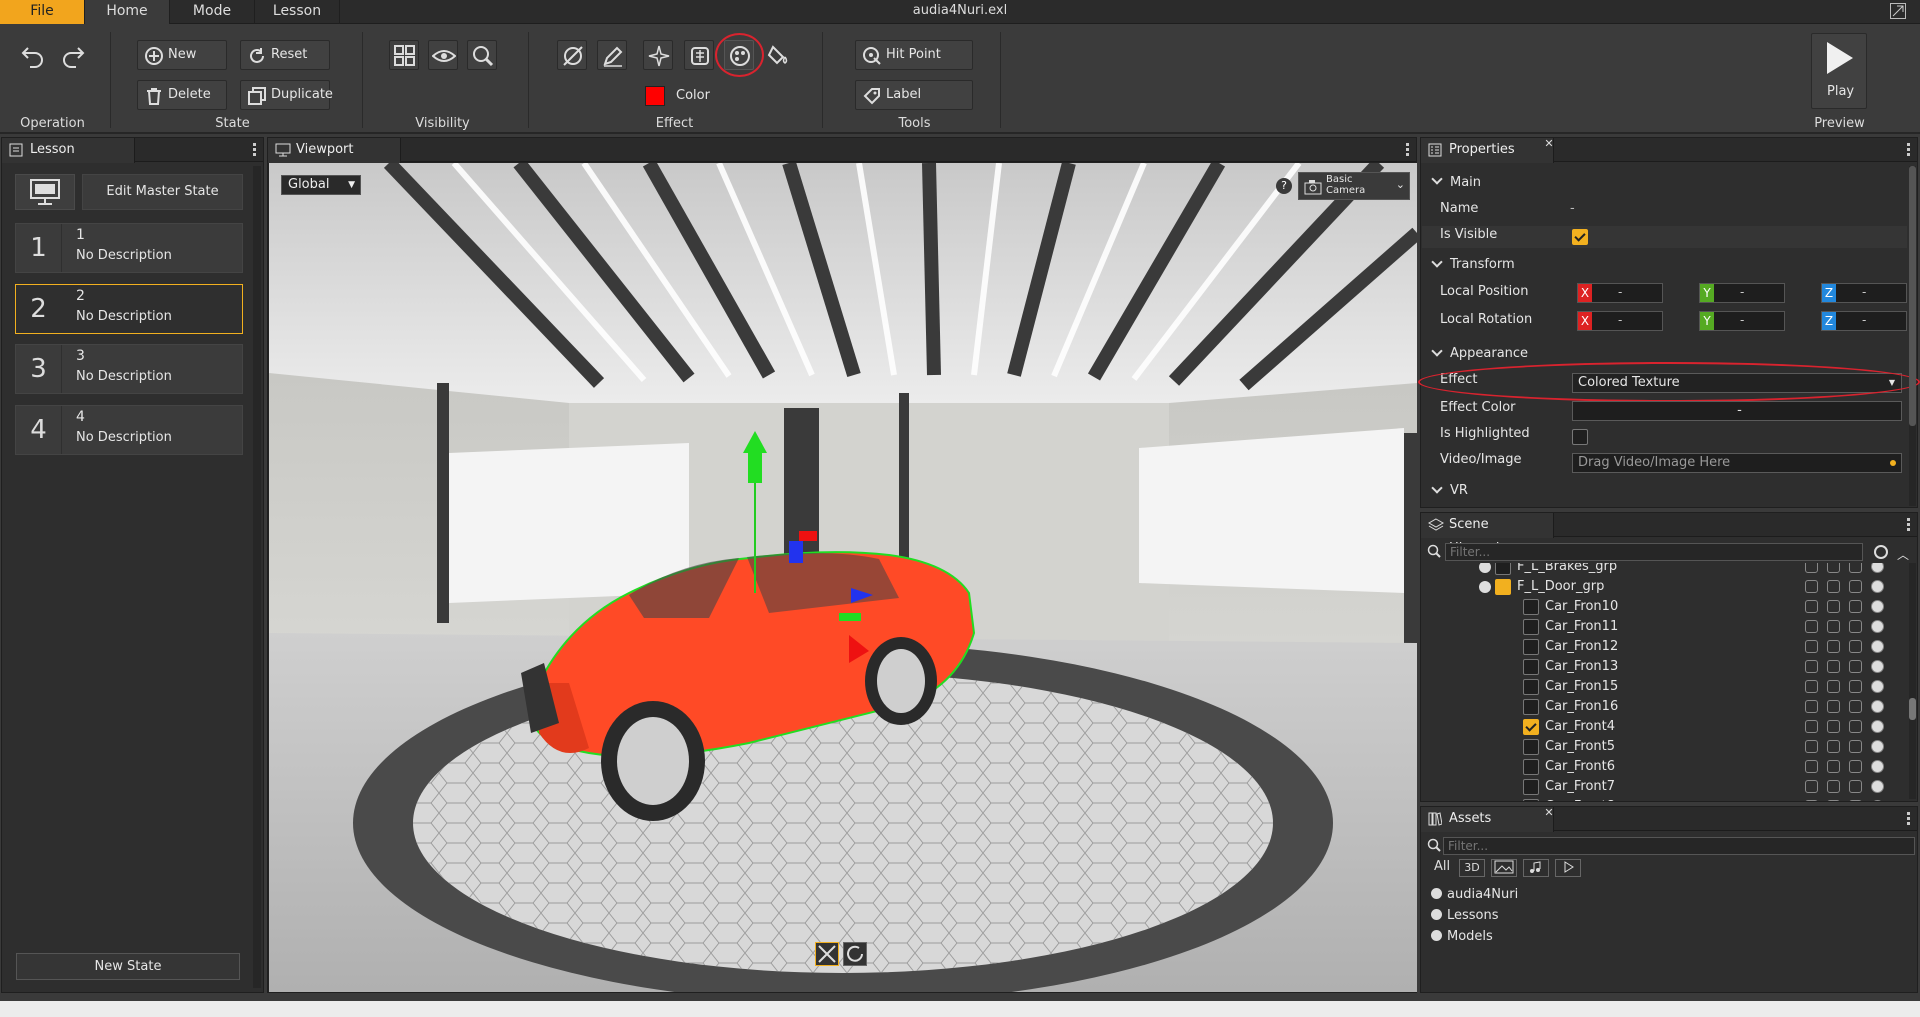  What do you see at coordinates (1549, 144) in the screenshot?
I see `close-icon: ✕` at bounding box center [1549, 144].